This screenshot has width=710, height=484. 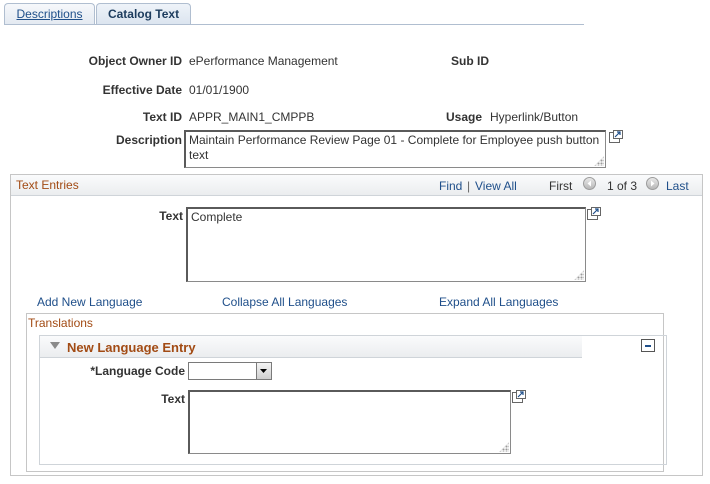 I want to click on minus-icon, so click(x=648, y=345).